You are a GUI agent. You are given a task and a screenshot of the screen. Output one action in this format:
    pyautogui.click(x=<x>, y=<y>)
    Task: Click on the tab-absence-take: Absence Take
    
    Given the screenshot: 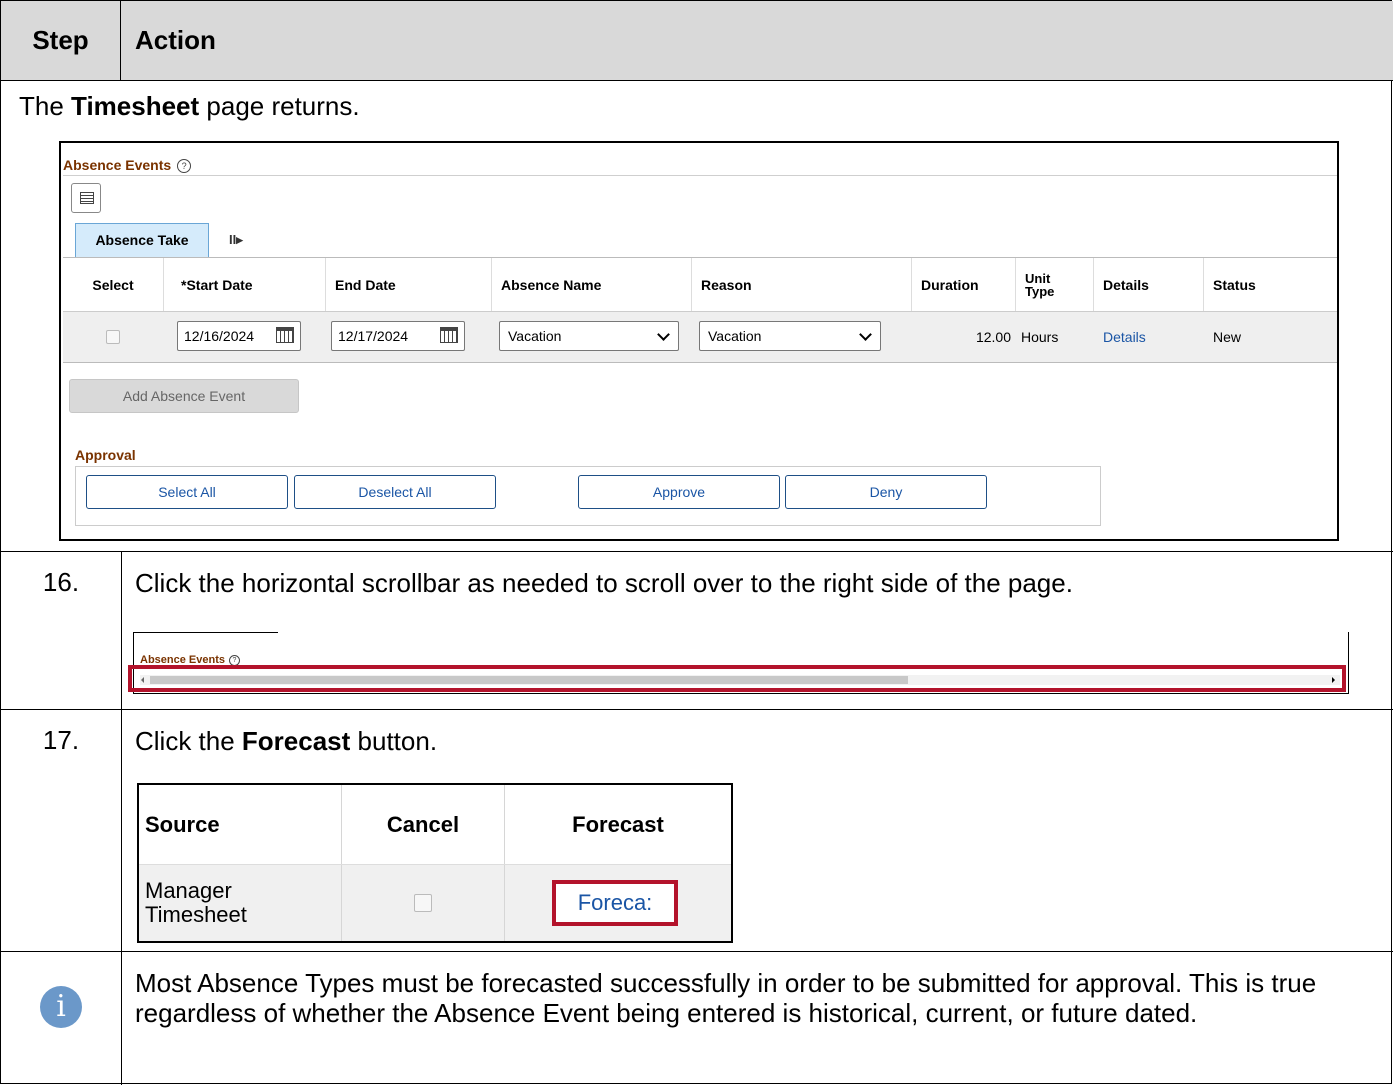 What is the action you would take?
    pyautogui.click(x=142, y=240)
    